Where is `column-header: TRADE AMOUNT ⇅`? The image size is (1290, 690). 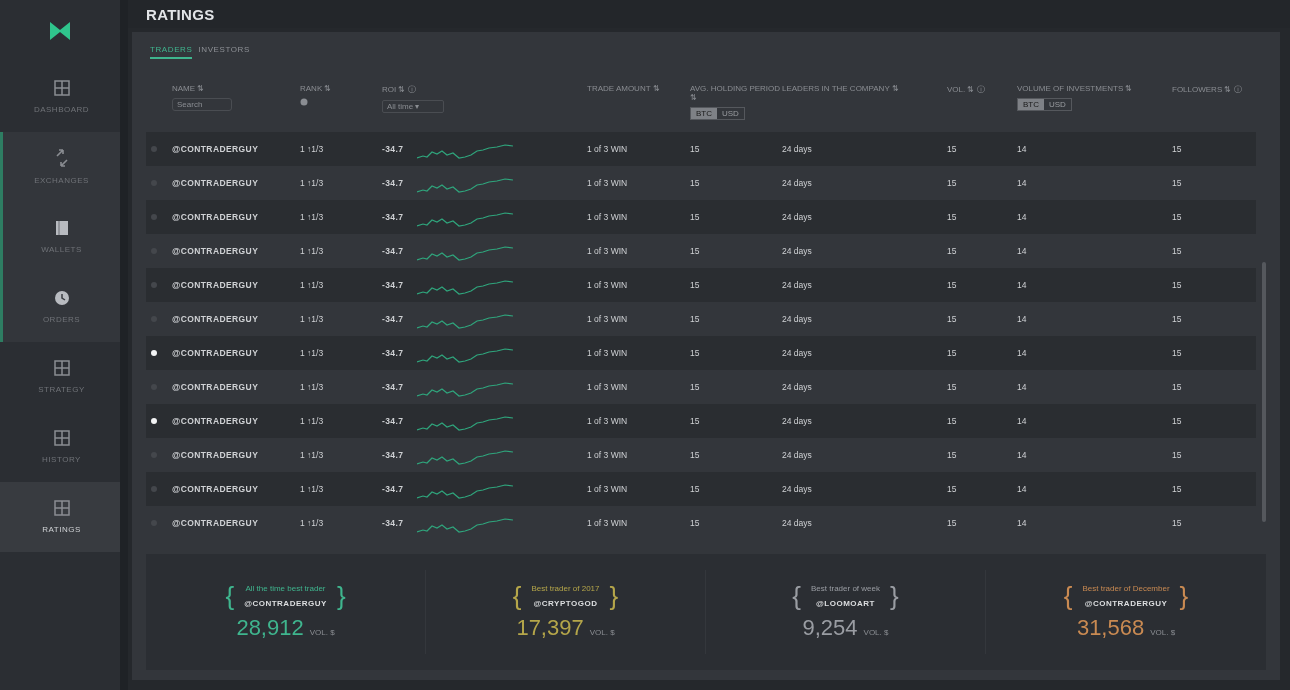
column-header: TRADE AMOUNT ⇅ is located at coordinates (638, 88).